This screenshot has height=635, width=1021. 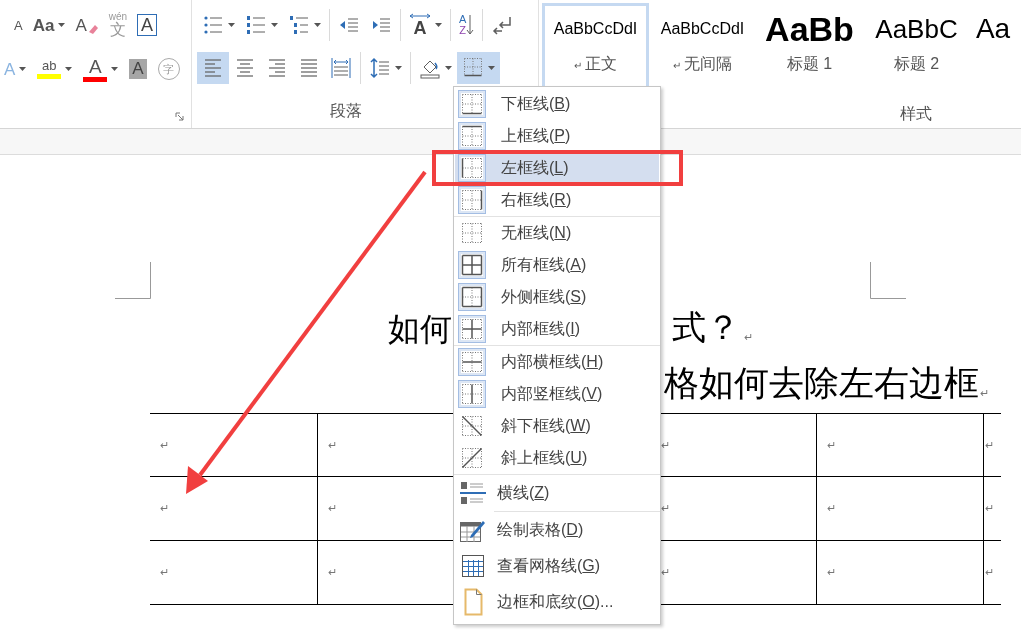 I want to click on sort-button: A Z, so click(x=467, y=25).